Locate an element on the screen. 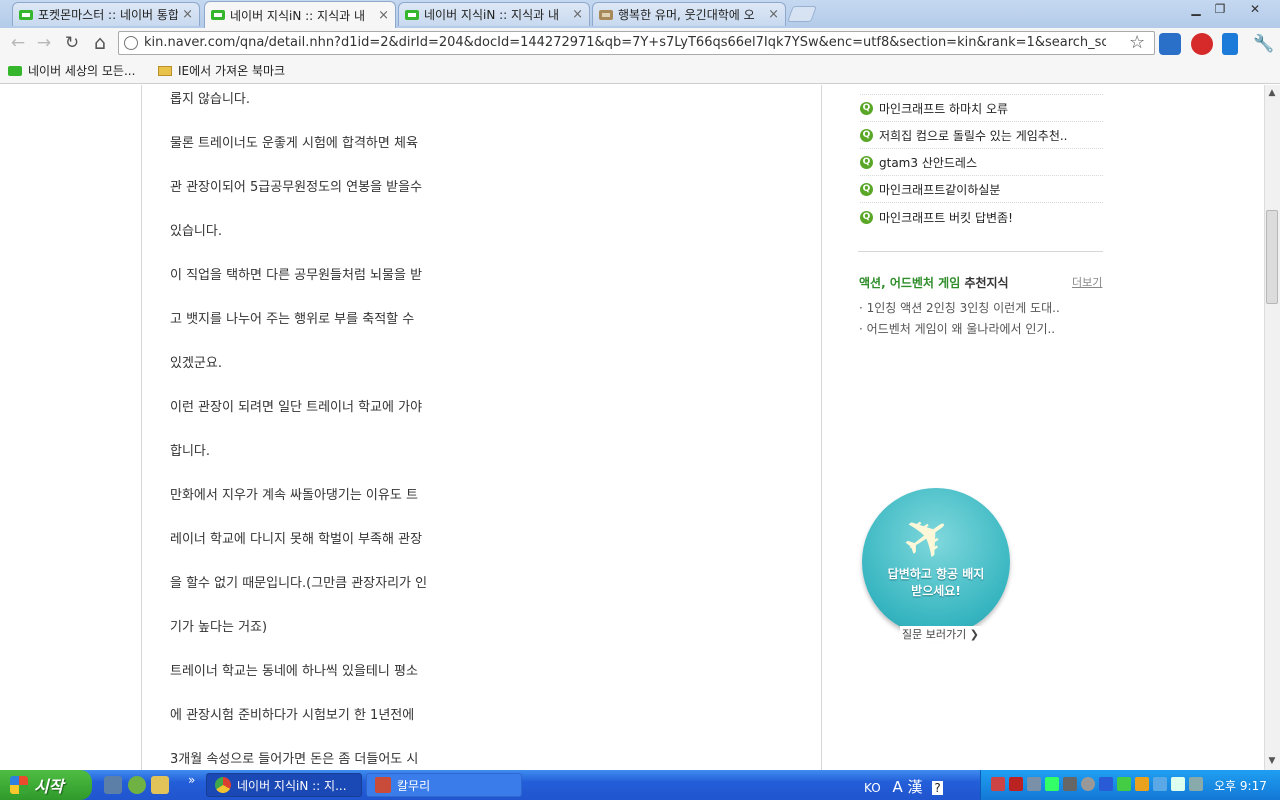  tab-pokemon-master: 포켓몬마스터 :: 네이버 통합 × is located at coordinates (106, 14).